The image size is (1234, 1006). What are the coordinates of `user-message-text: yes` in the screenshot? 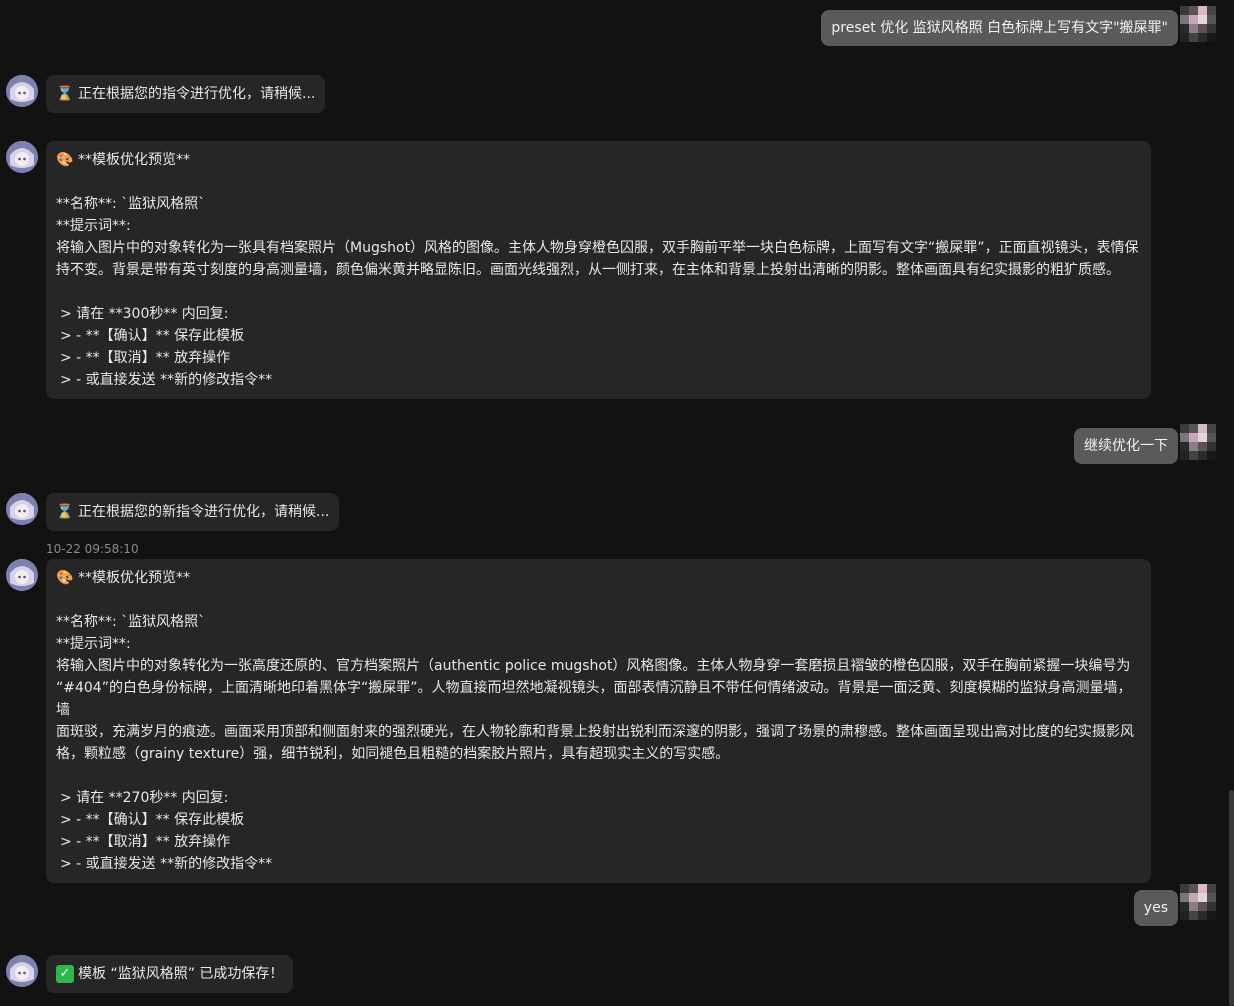 It's located at (1155, 908).